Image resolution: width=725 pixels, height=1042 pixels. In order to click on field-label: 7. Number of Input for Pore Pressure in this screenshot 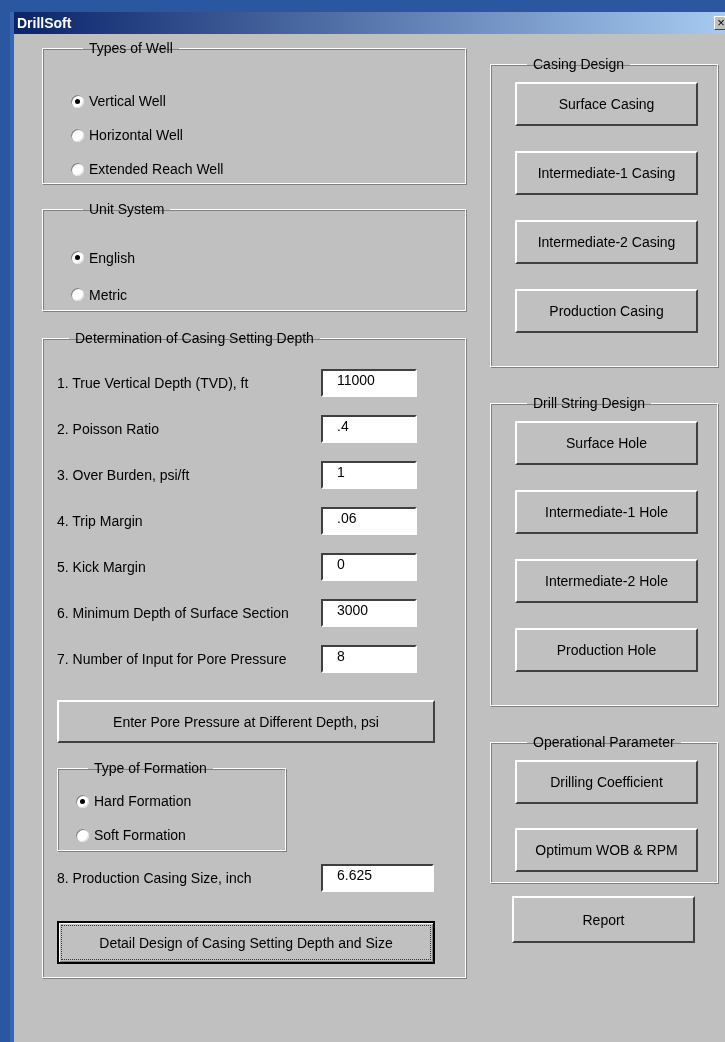, I will do `click(172, 659)`.